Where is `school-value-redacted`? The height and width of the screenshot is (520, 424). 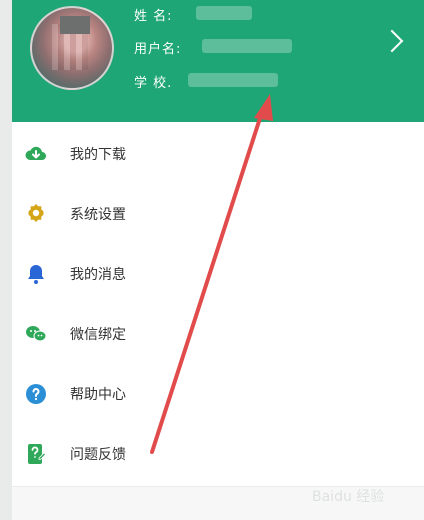 school-value-redacted is located at coordinates (233, 80).